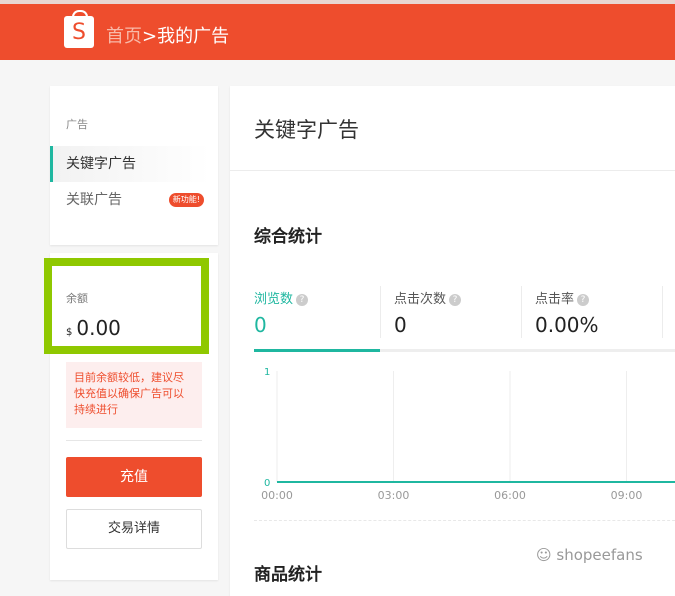 The height and width of the screenshot is (596, 675). What do you see at coordinates (274, 299) in the screenshot?
I see `metric-label: 浏览数` at bounding box center [274, 299].